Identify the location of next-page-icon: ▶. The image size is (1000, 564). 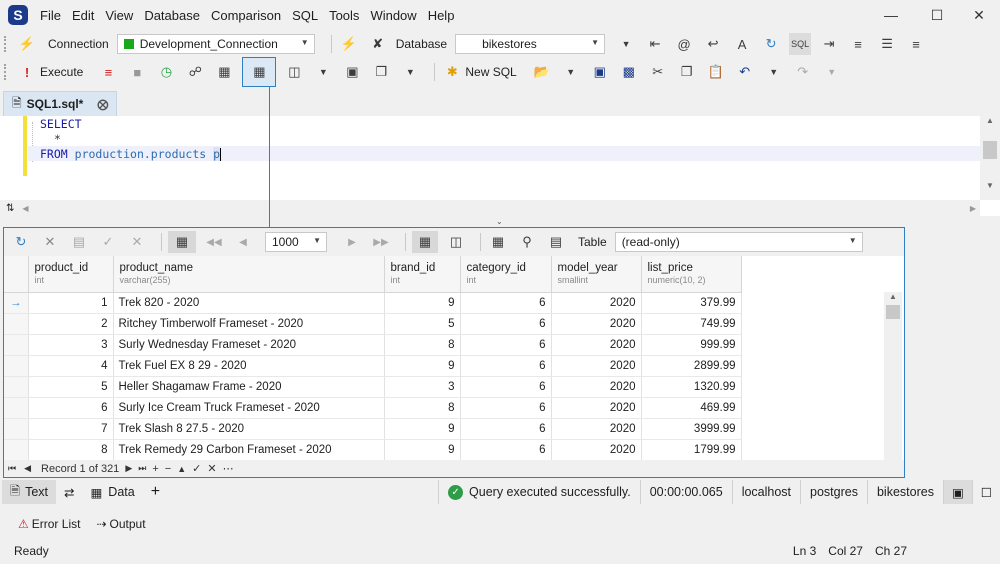
(352, 242).